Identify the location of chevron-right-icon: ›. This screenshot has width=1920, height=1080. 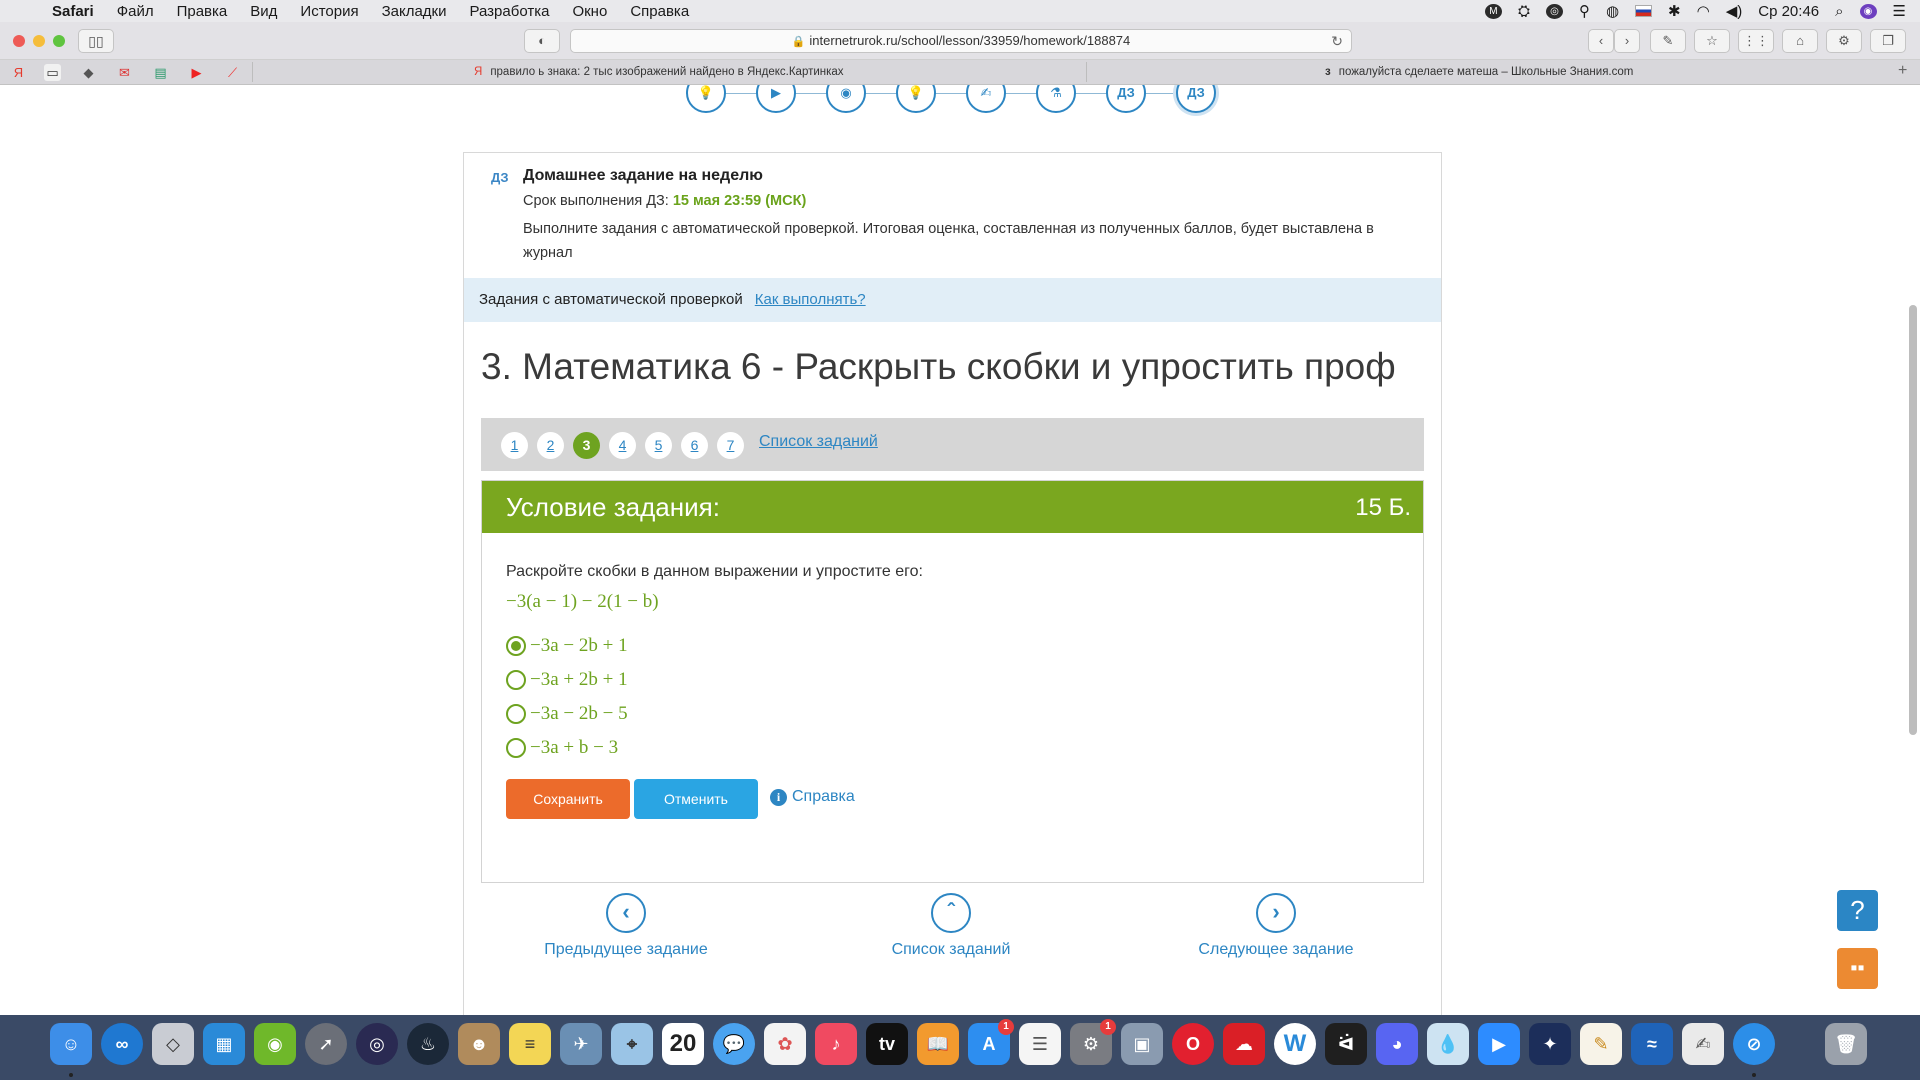
(1276, 913).